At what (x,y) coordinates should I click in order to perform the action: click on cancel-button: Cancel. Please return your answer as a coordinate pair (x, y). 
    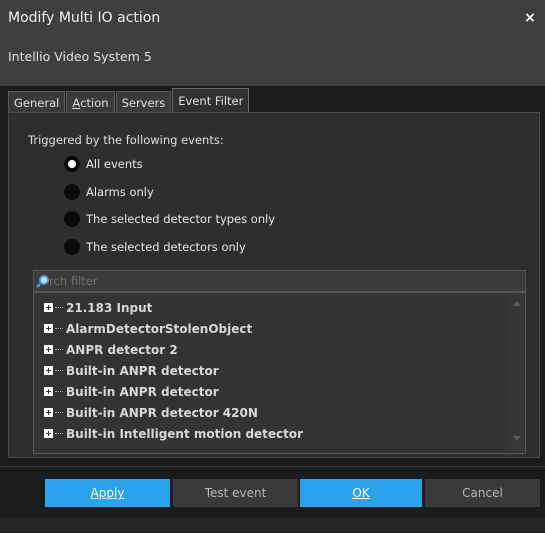
    Looking at the image, I should click on (482, 493).